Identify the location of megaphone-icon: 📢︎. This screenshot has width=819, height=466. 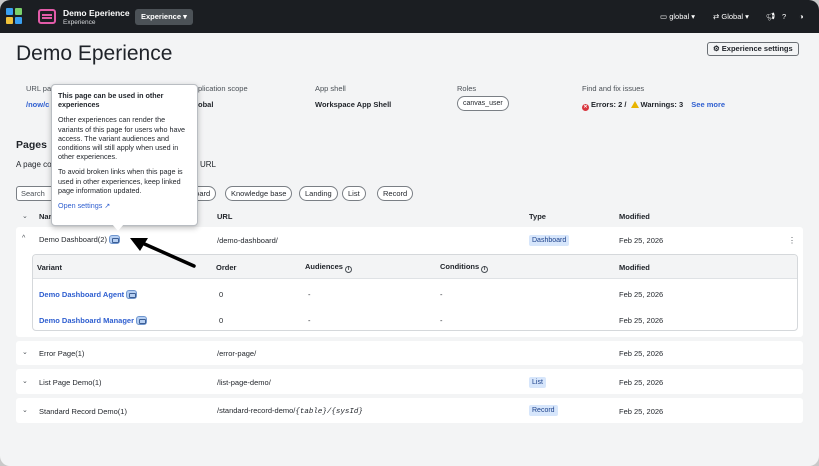
(771, 16).